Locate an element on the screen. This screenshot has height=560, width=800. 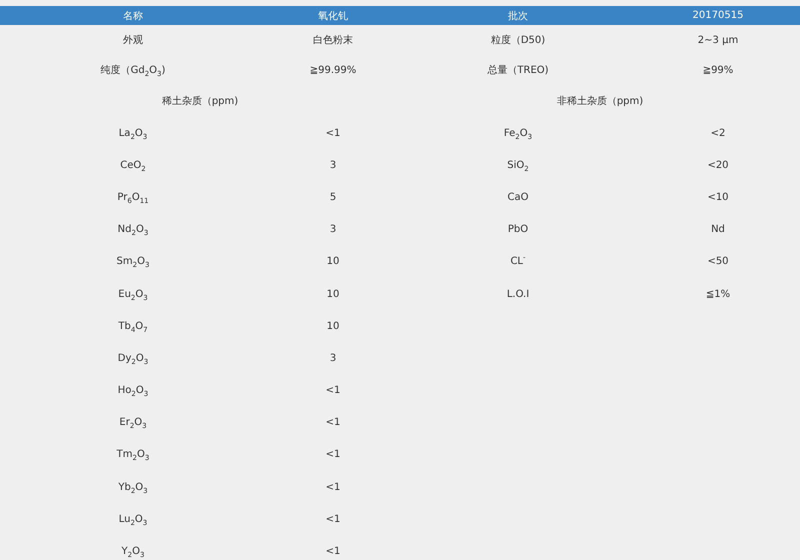
table-cell: CaO is located at coordinates (518, 197).